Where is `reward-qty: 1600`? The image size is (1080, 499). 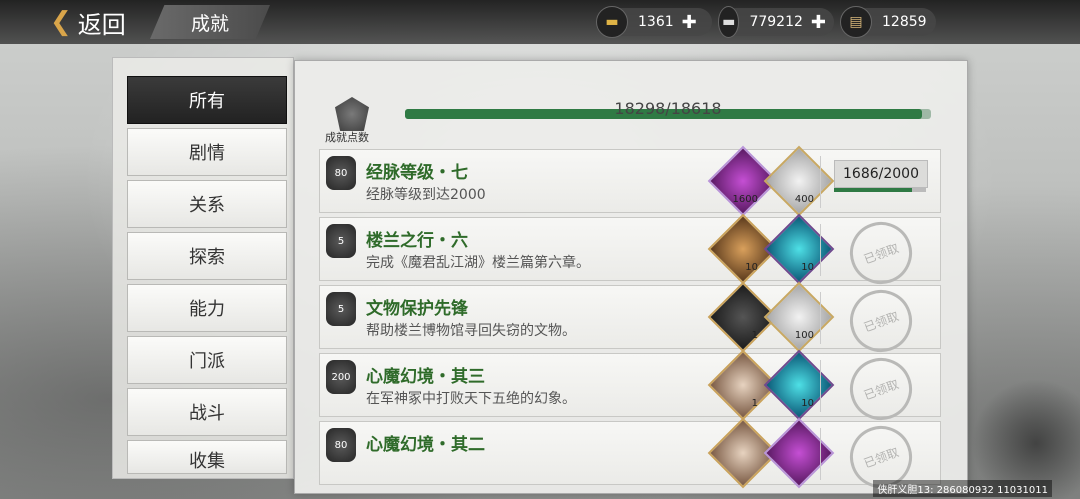 reward-qty: 1600 is located at coordinates (745, 199).